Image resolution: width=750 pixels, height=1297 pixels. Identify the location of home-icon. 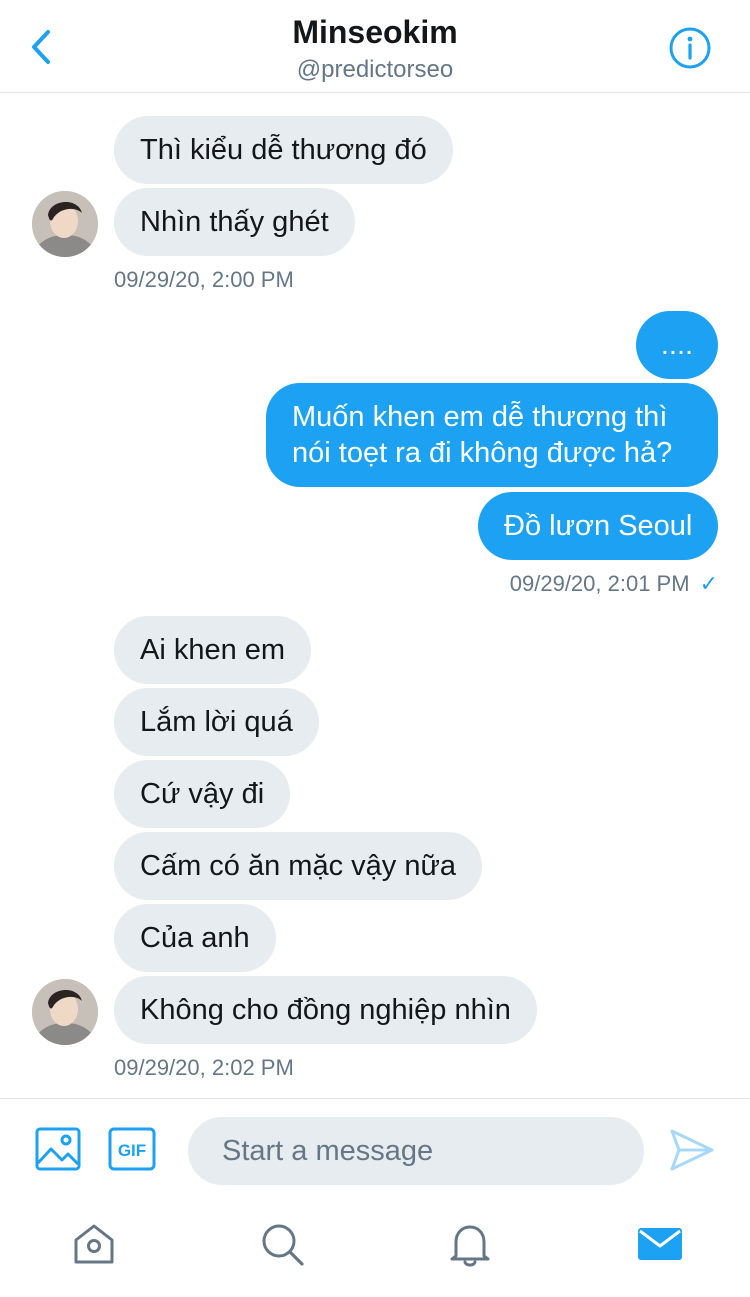
(94, 1244).